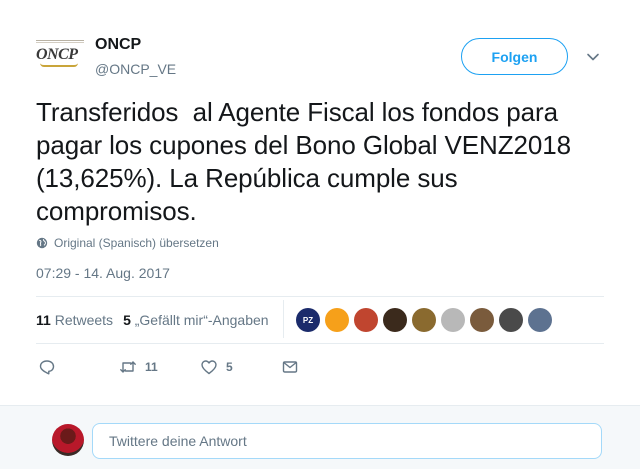 The height and width of the screenshot is (469, 640). I want to click on direct-message-button, so click(290, 367).